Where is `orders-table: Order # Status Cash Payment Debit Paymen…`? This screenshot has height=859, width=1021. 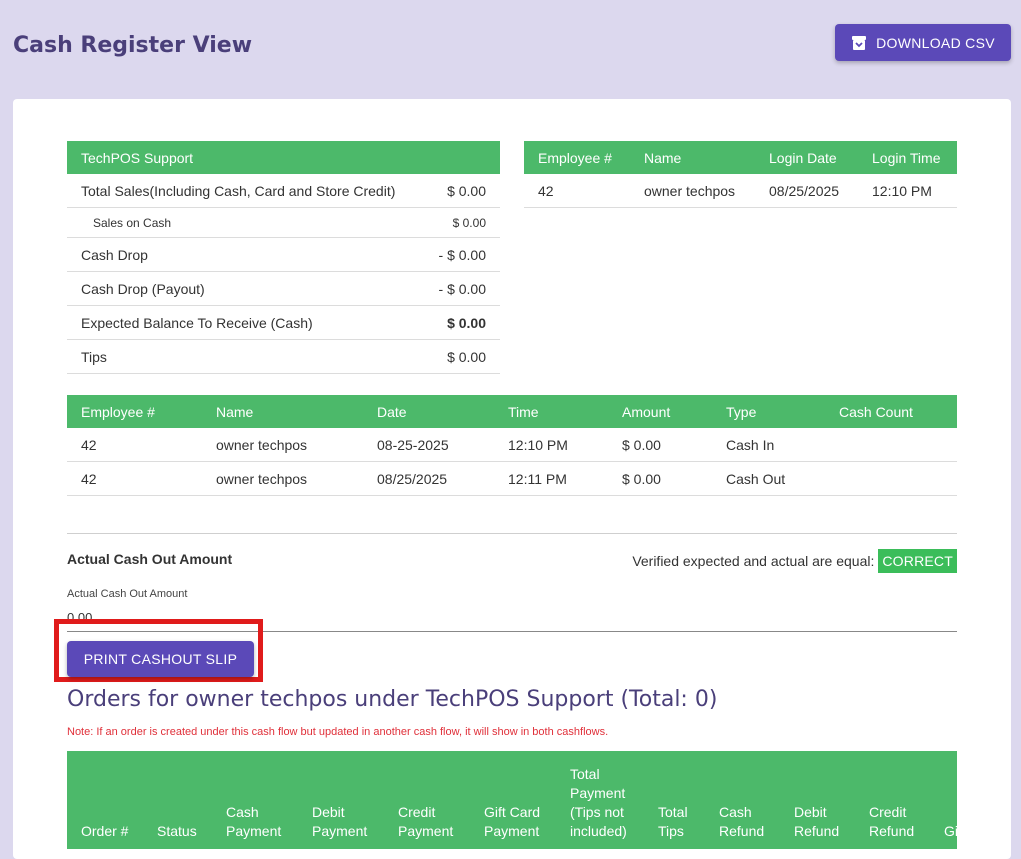 orders-table: Order # Status Cash Payment Debit Paymen… is located at coordinates (512, 800).